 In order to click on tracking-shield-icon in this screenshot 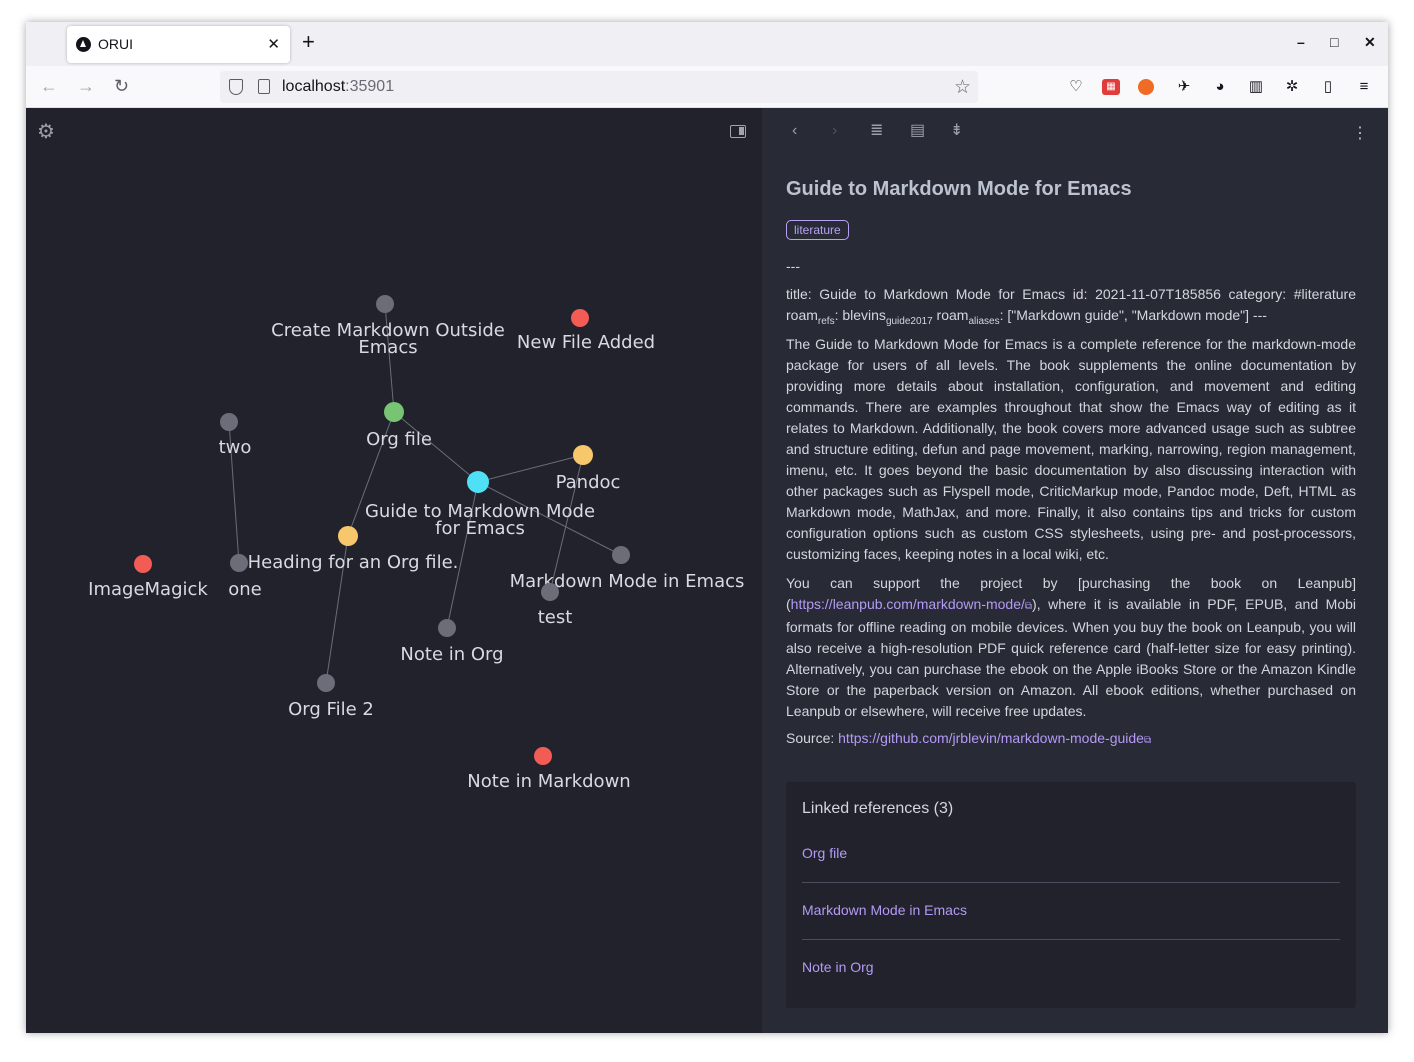, I will do `click(236, 87)`.